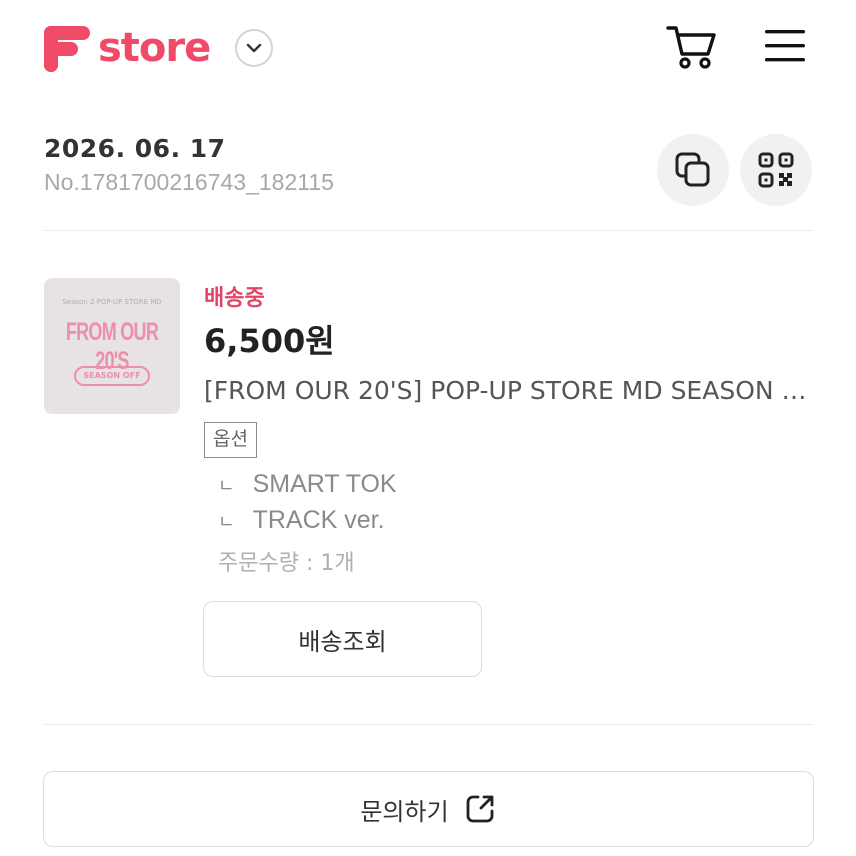 This screenshot has height=856, width=856. I want to click on option-value: TRACK ver., so click(318, 520).